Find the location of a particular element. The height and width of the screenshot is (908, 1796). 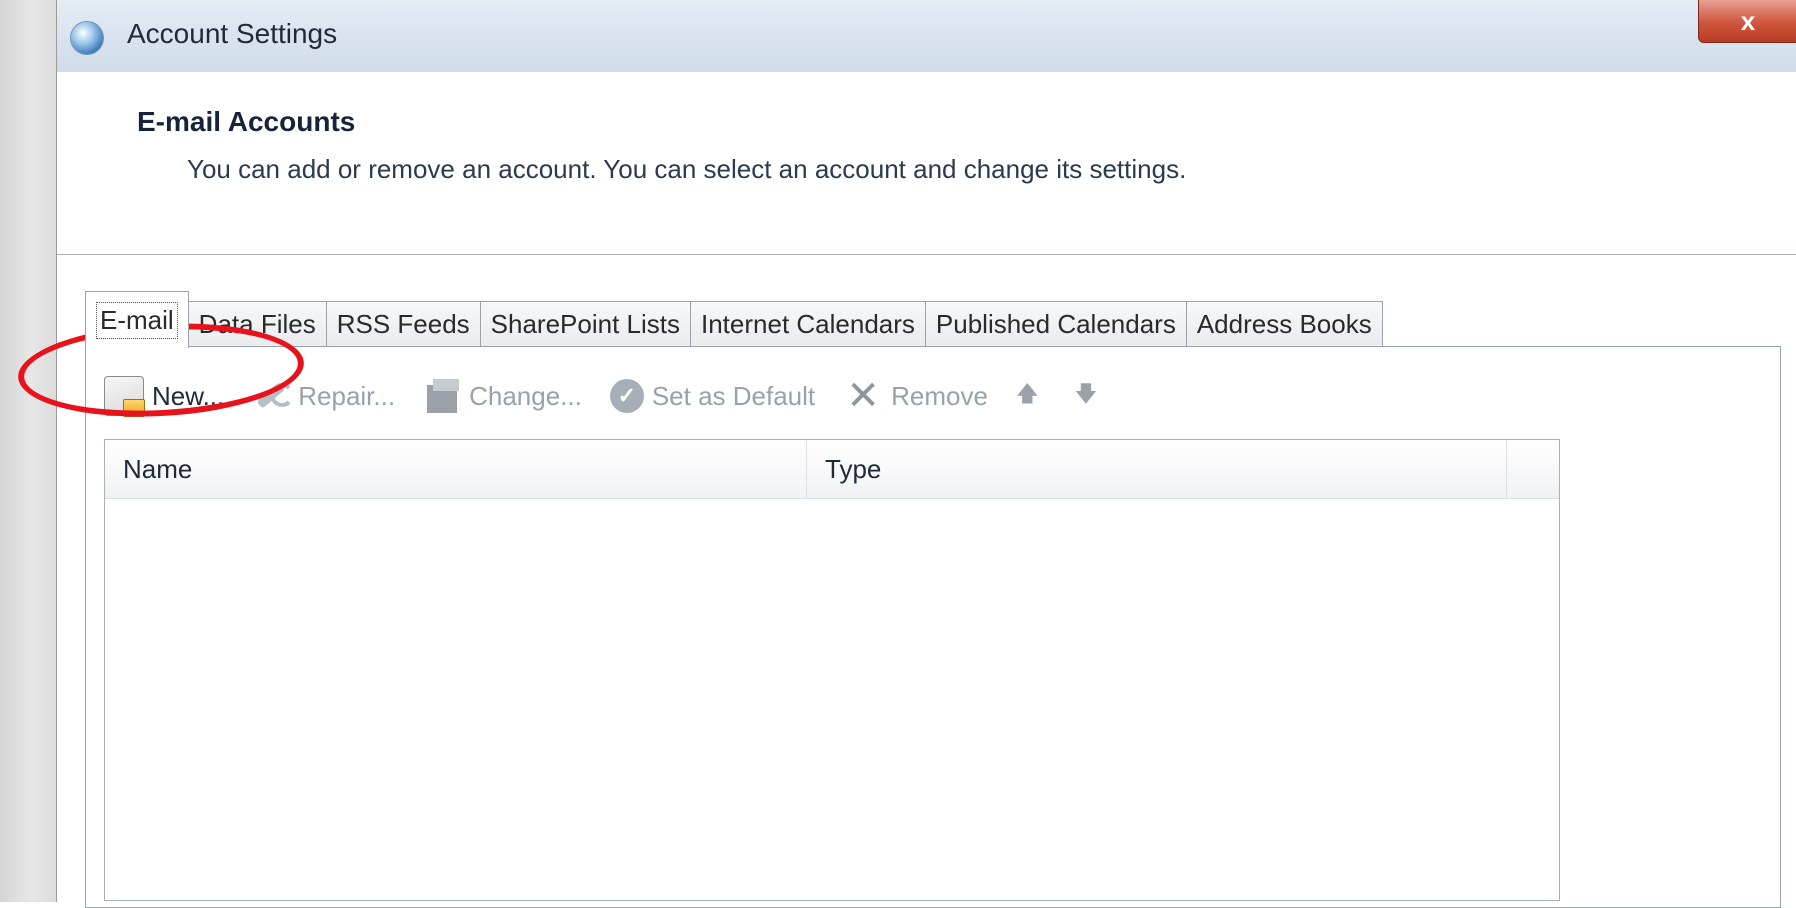

set-as-default-label: Set as Default is located at coordinates (733, 395).